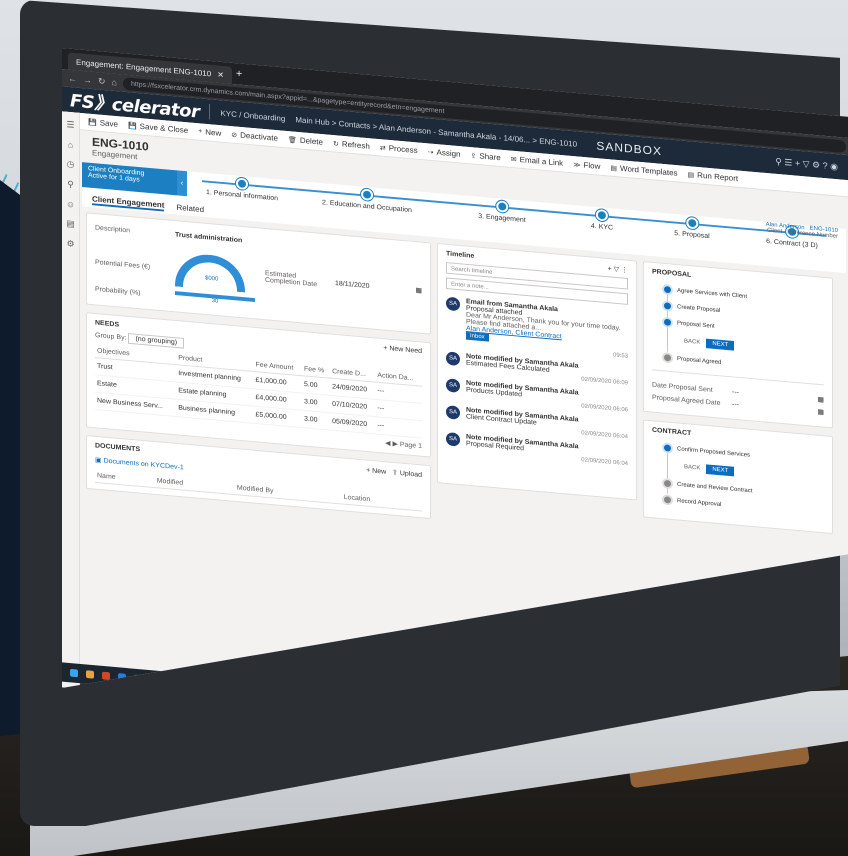 This screenshot has width=848, height=856. Describe the element at coordinates (252, 115) in the screenshot. I see `app-area: KYC / Onboarding` at that location.